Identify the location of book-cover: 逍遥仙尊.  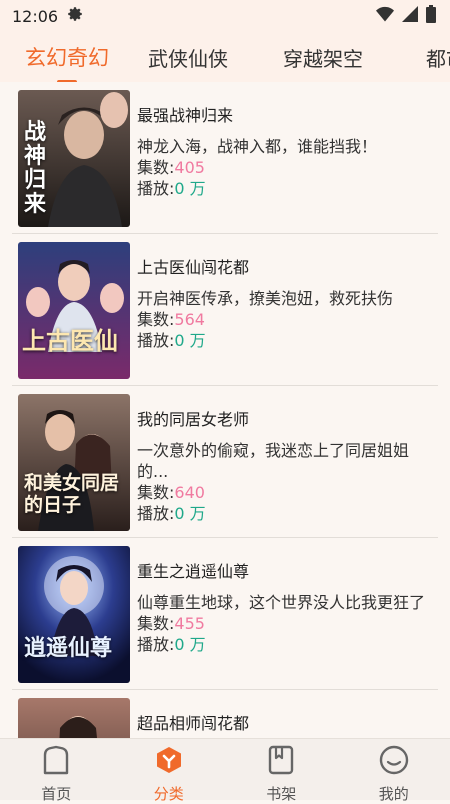
(74, 614).